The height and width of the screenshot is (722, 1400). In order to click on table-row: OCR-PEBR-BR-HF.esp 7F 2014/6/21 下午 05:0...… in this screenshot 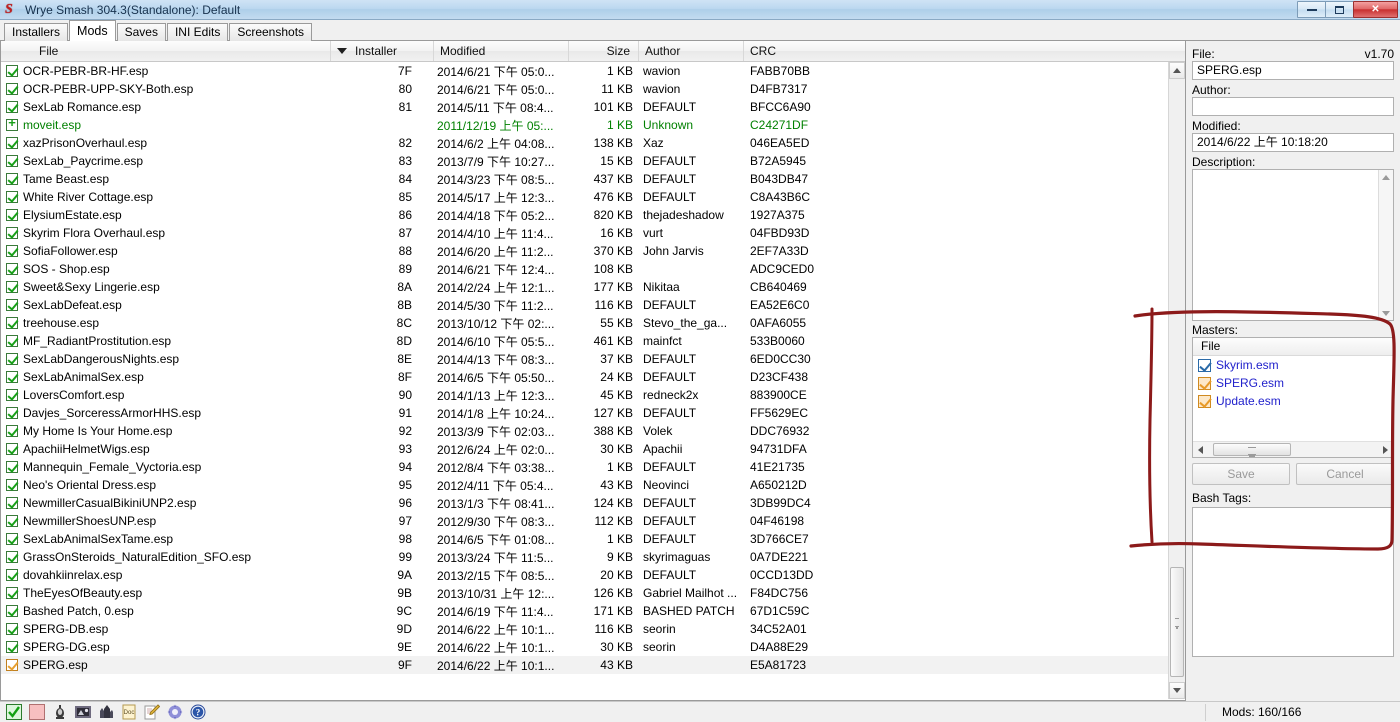, I will do `click(593, 71)`.